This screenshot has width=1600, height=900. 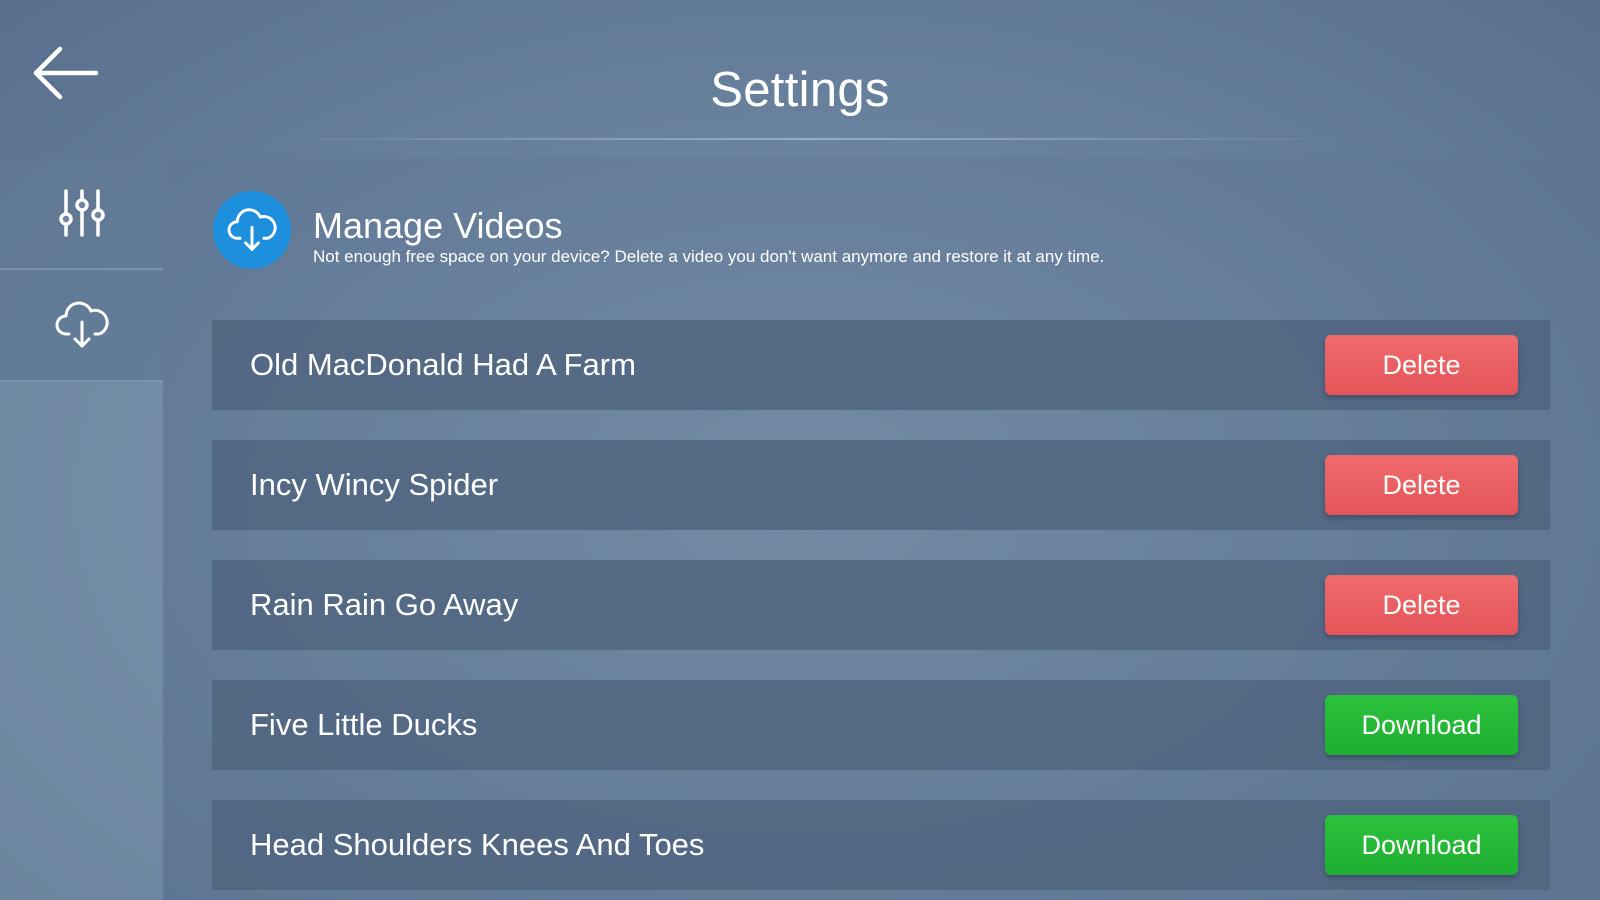 I want to click on video-title: Old MacDonald Had A Farm, so click(x=443, y=364).